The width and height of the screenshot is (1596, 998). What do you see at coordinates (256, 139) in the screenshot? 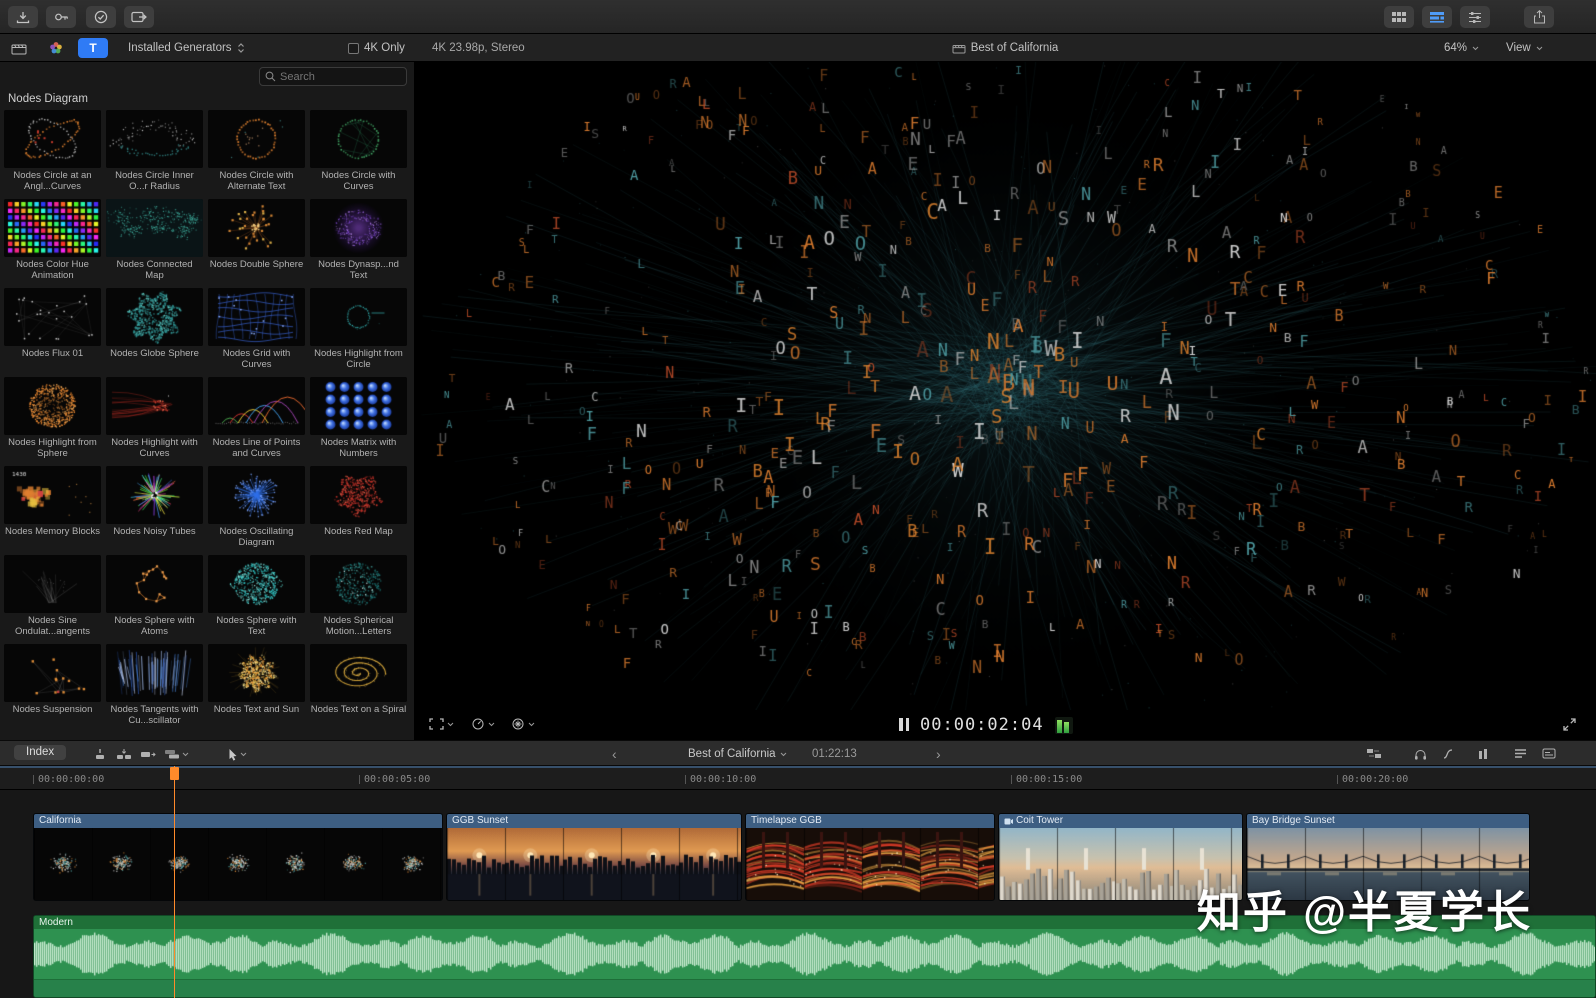
I see `ring-orange-thumbnail` at bounding box center [256, 139].